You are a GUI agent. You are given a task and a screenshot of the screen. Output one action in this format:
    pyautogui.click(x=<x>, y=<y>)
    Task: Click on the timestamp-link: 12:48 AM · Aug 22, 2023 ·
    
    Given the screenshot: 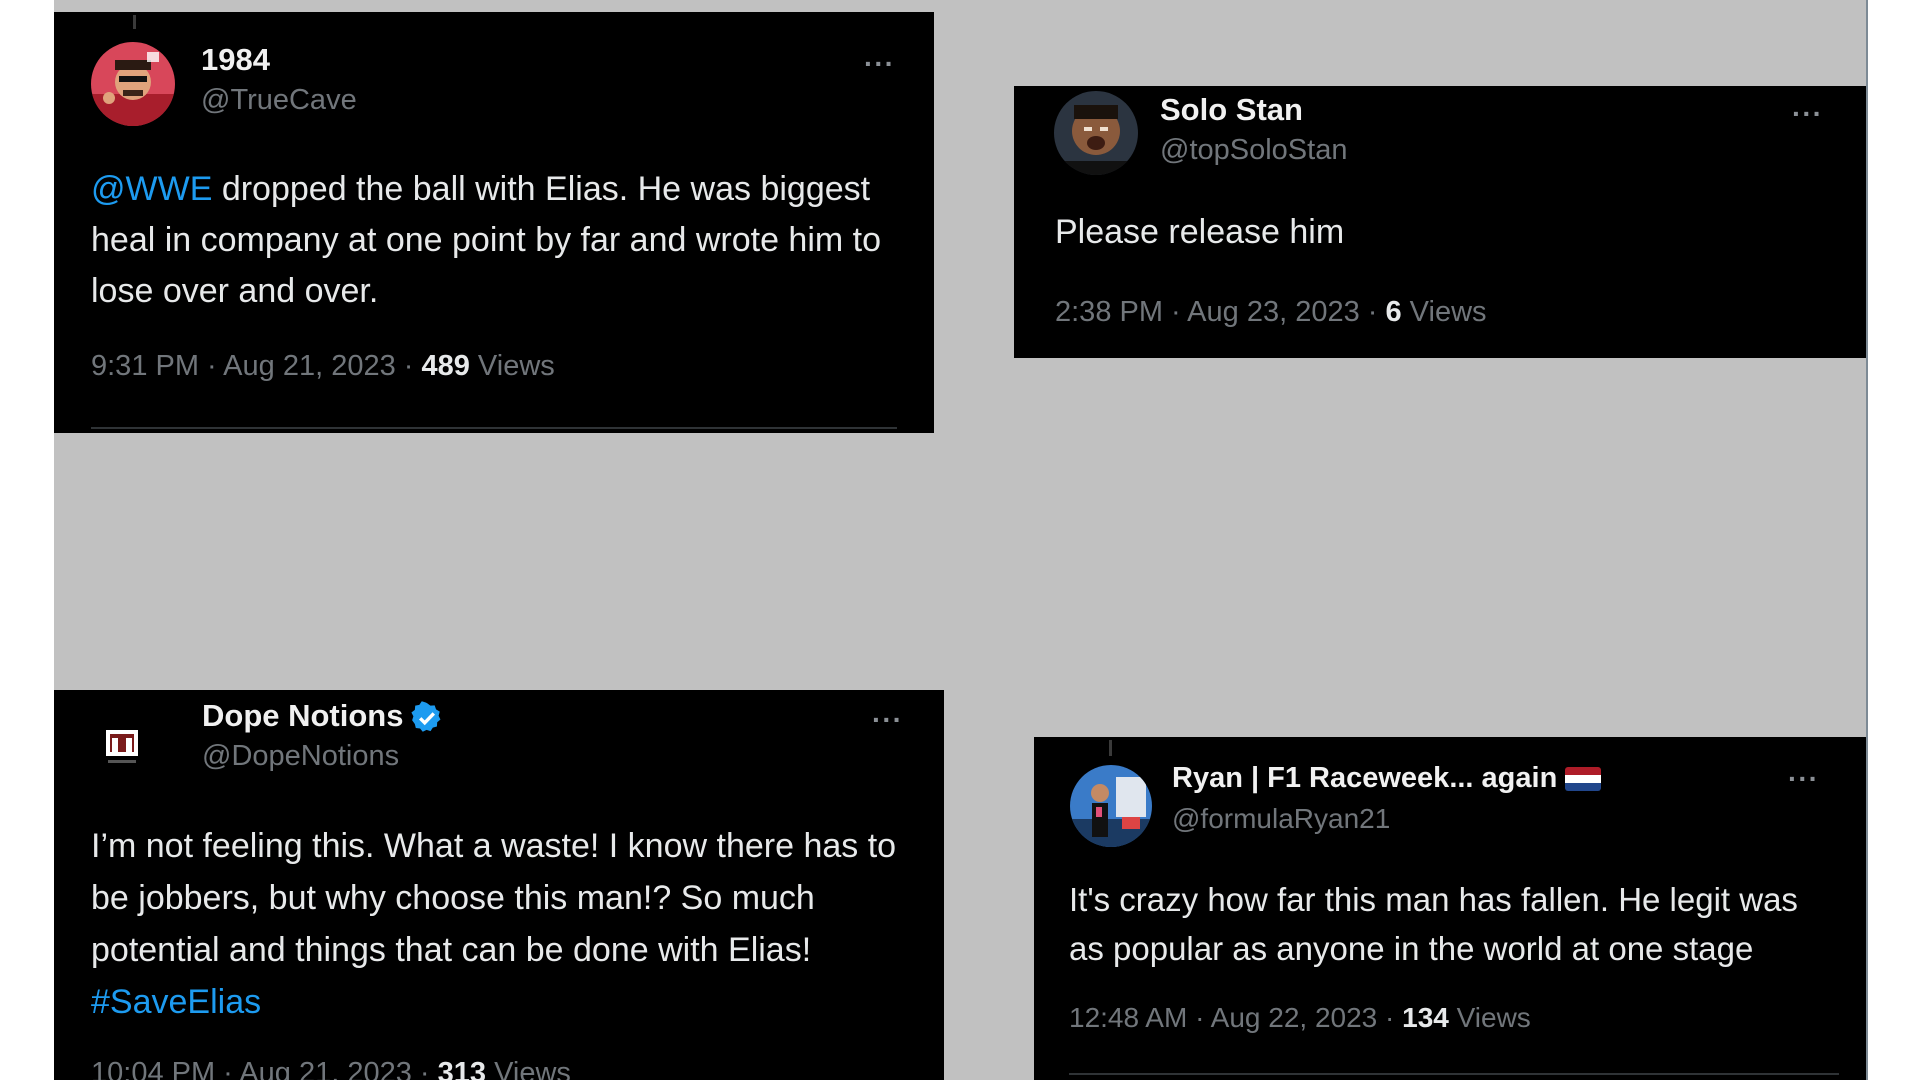 What is the action you would take?
    pyautogui.click(x=1235, y=1017)
    